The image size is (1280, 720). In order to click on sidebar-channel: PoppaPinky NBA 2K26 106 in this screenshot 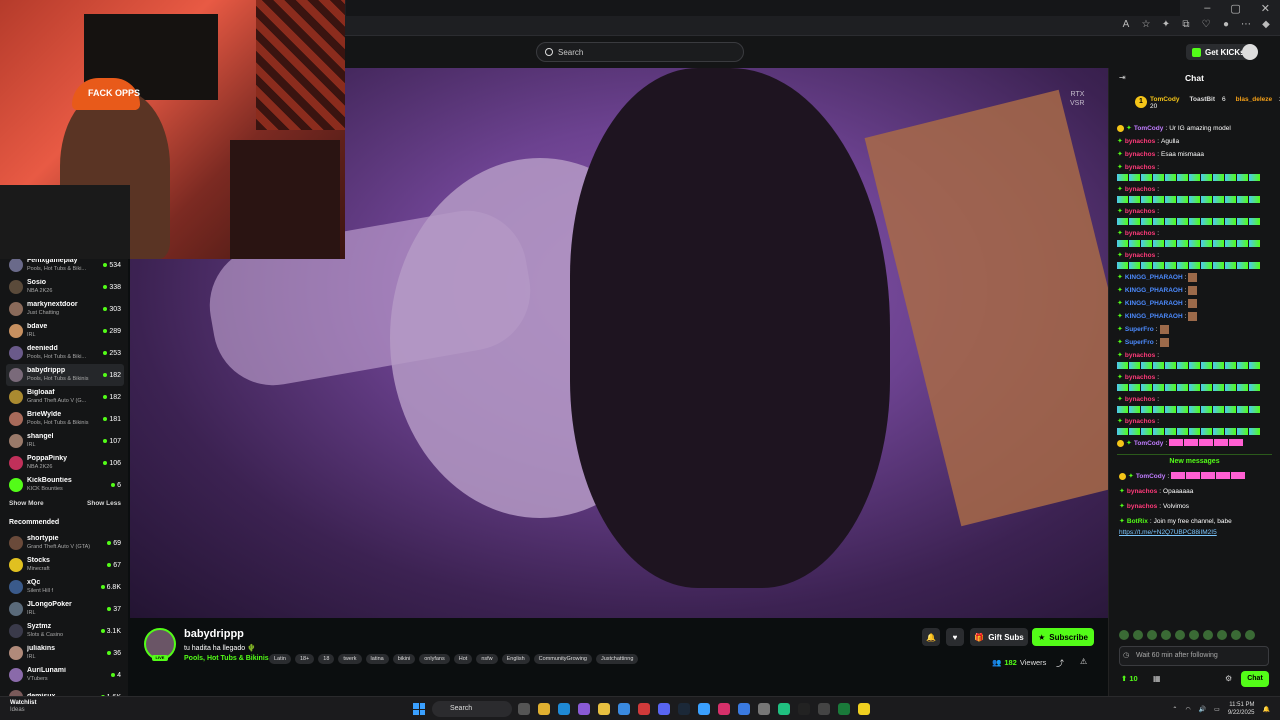, I will do `click(65, 463)`.